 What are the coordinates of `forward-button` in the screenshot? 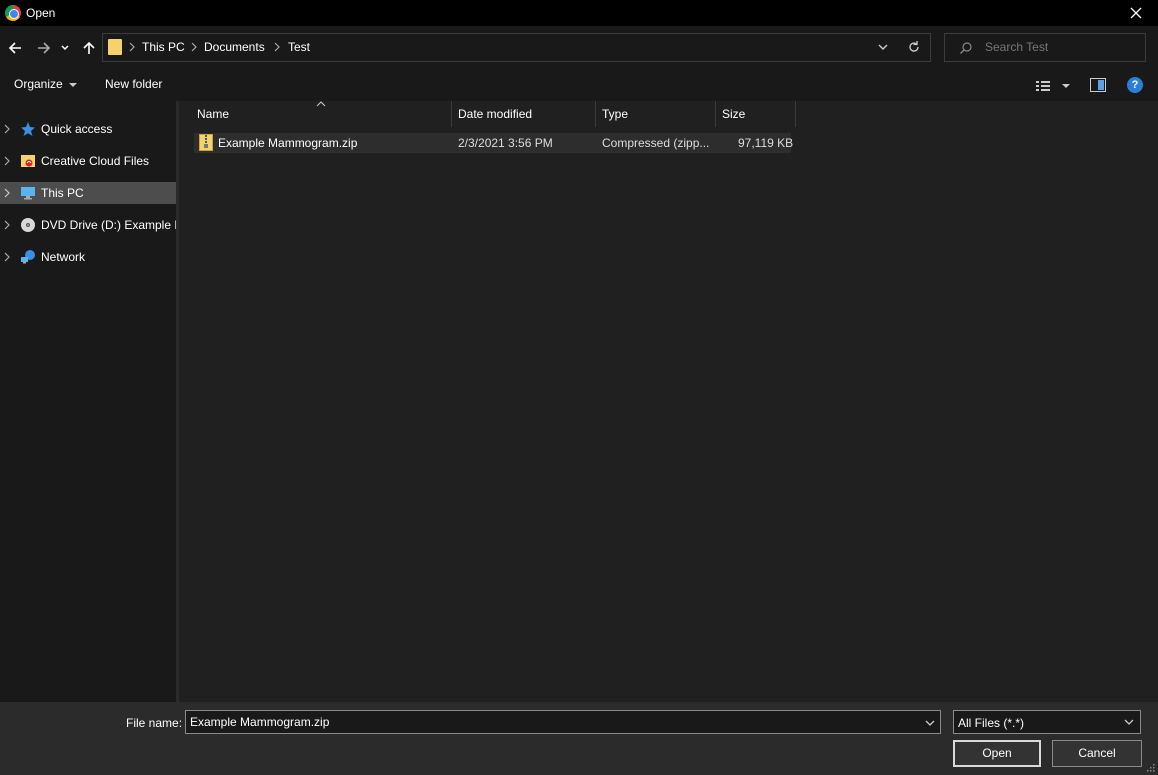 It's located at (44, 48).